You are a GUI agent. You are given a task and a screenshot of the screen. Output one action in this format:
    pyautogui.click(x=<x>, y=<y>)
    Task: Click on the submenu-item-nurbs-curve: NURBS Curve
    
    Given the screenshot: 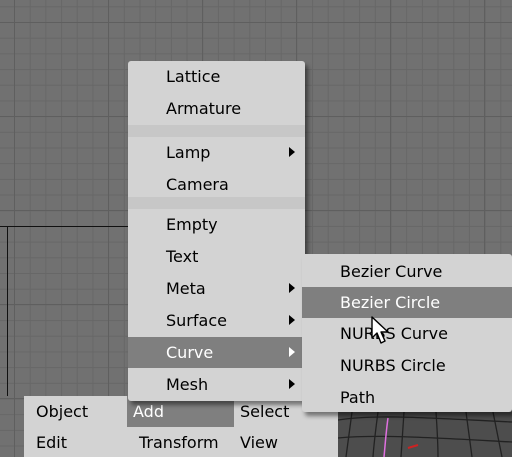 What is the action you would take?
    pyautogui.click(x=407, y=333)
    